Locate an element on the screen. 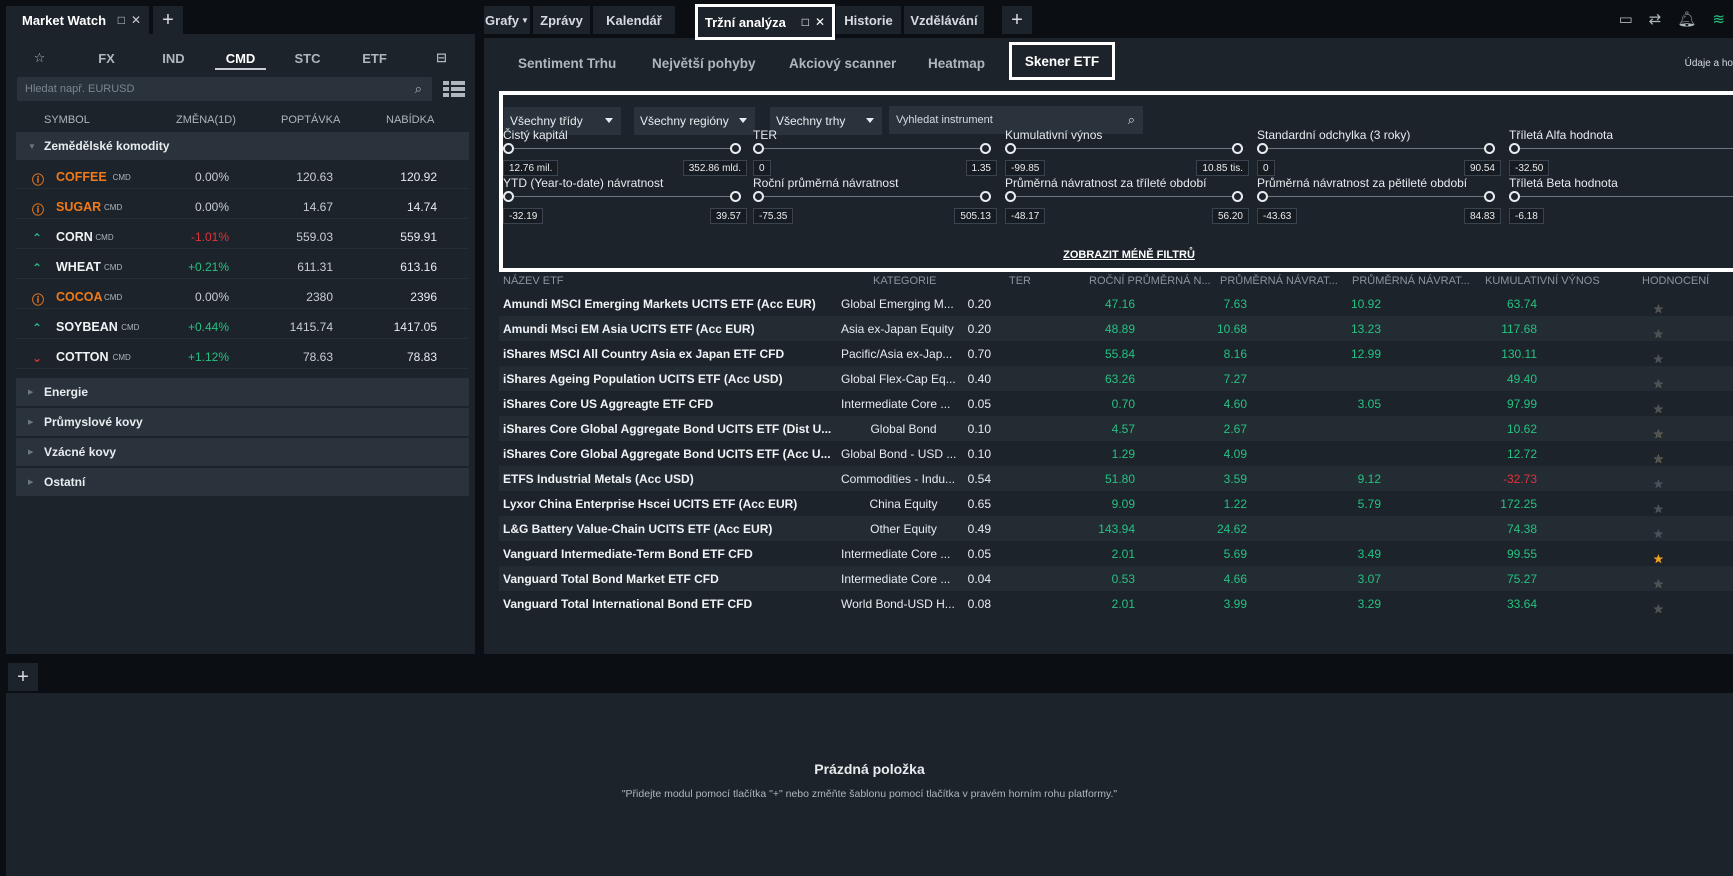 The height and width of the screenshot is (876, 1733). market-watch-tab: Market Watch □ ✕ is located at coordinates (77, 20).